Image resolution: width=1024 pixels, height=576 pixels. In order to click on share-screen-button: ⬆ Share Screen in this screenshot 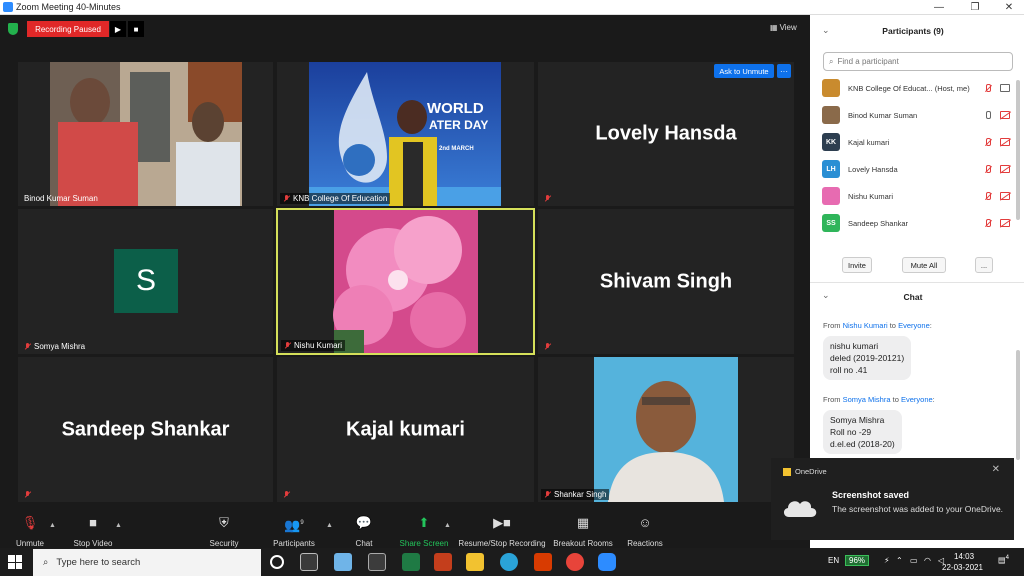, I will do `click(424, 532)`.